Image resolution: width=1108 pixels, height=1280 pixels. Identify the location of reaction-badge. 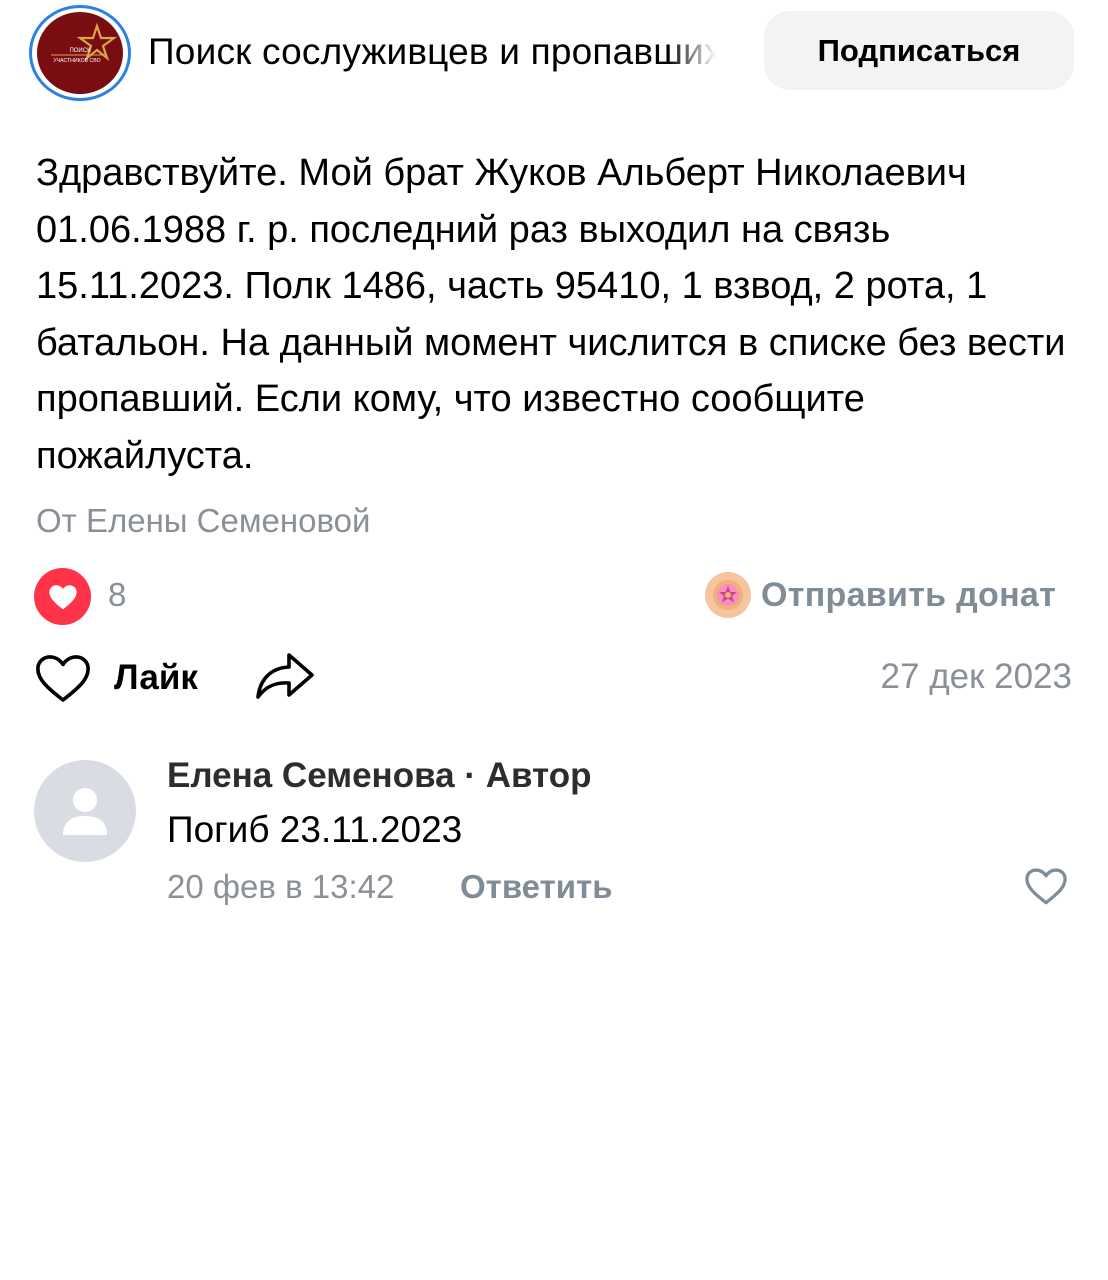
(62, 596).